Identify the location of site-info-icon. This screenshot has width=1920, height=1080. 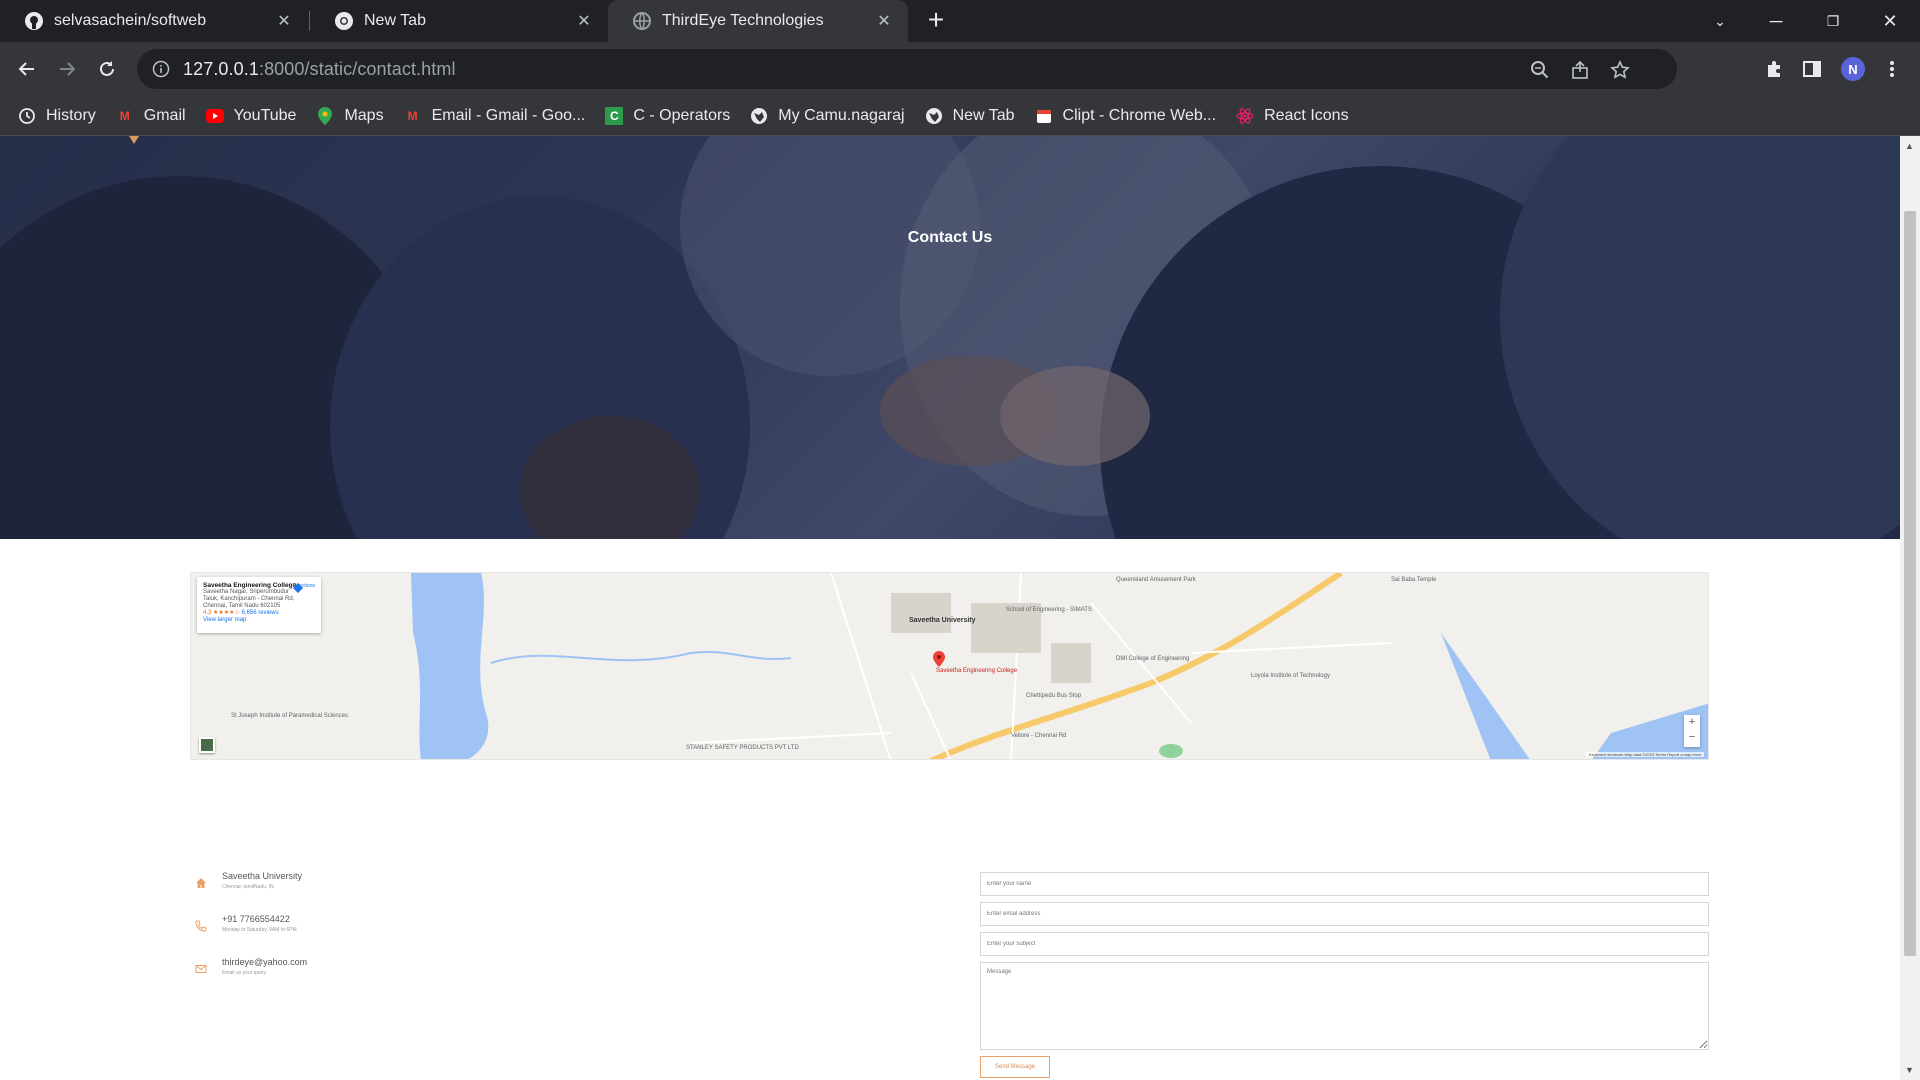
(161, 69).